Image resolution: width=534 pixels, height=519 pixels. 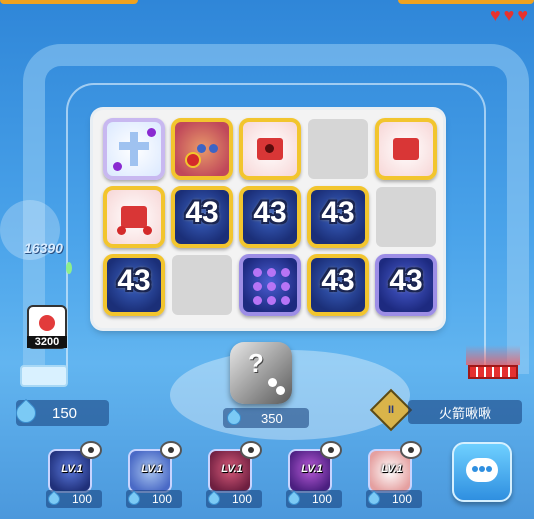 I want to click on top-left-bar, so click(x=69, y=2).